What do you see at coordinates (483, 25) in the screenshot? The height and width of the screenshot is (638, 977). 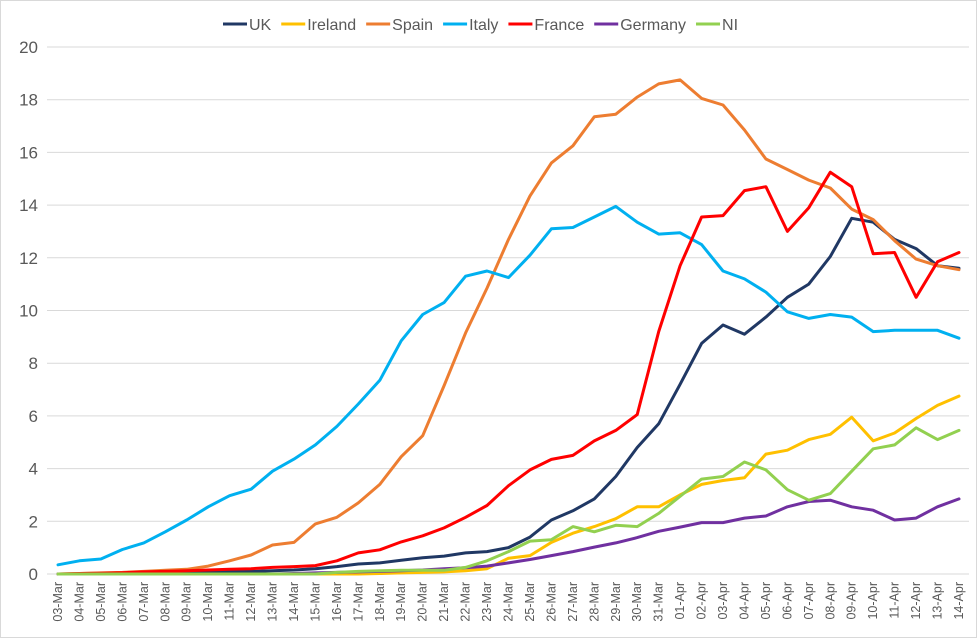 I see `legend-label: Italy` at bounding box center [483, 25].